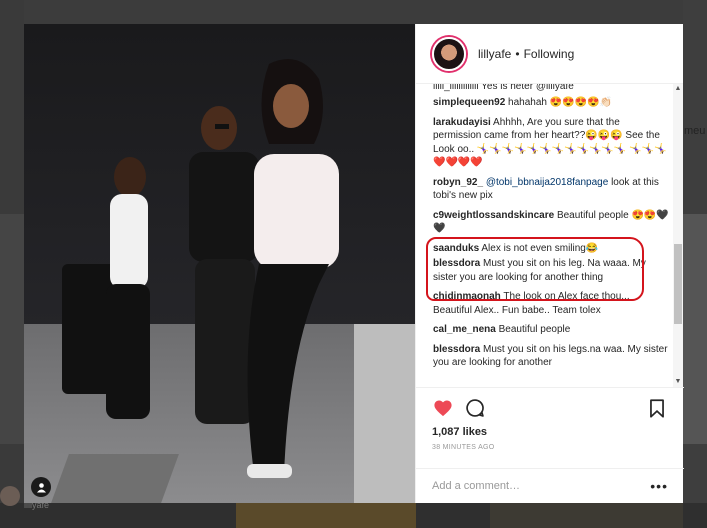  I want to click on scroll-down-arrow-icon: ▼, so click(678, 382).